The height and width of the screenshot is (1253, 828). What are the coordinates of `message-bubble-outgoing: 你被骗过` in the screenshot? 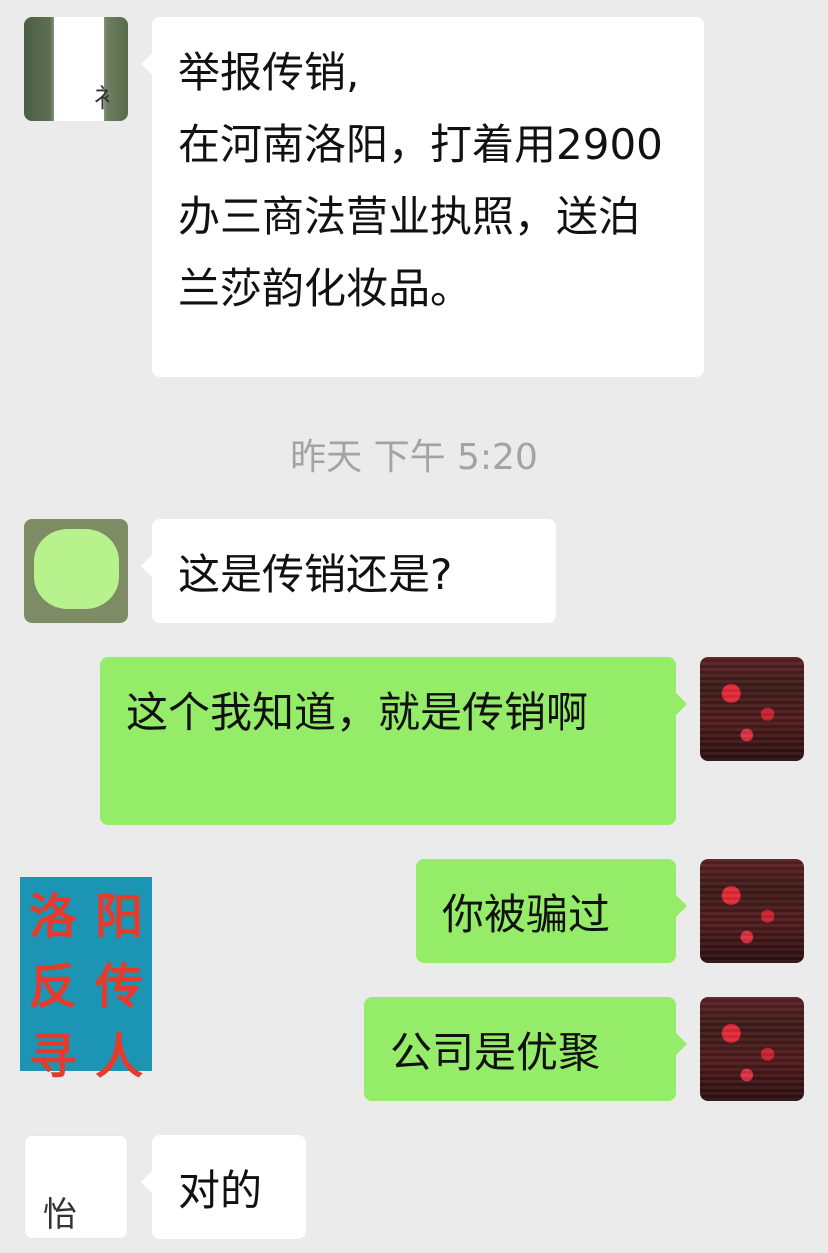 It's located at (551, 911).